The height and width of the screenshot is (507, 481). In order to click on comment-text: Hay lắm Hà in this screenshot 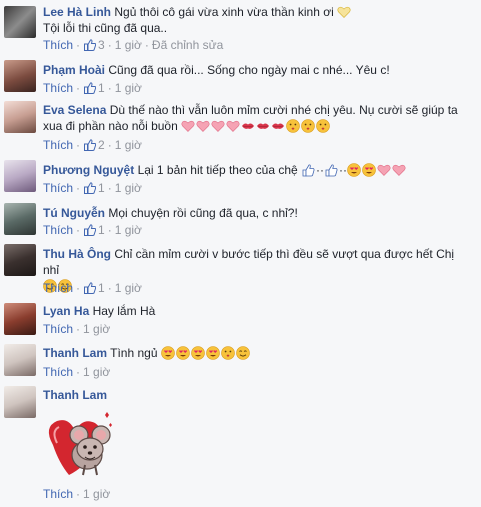, I will do `click(124, 311)`.